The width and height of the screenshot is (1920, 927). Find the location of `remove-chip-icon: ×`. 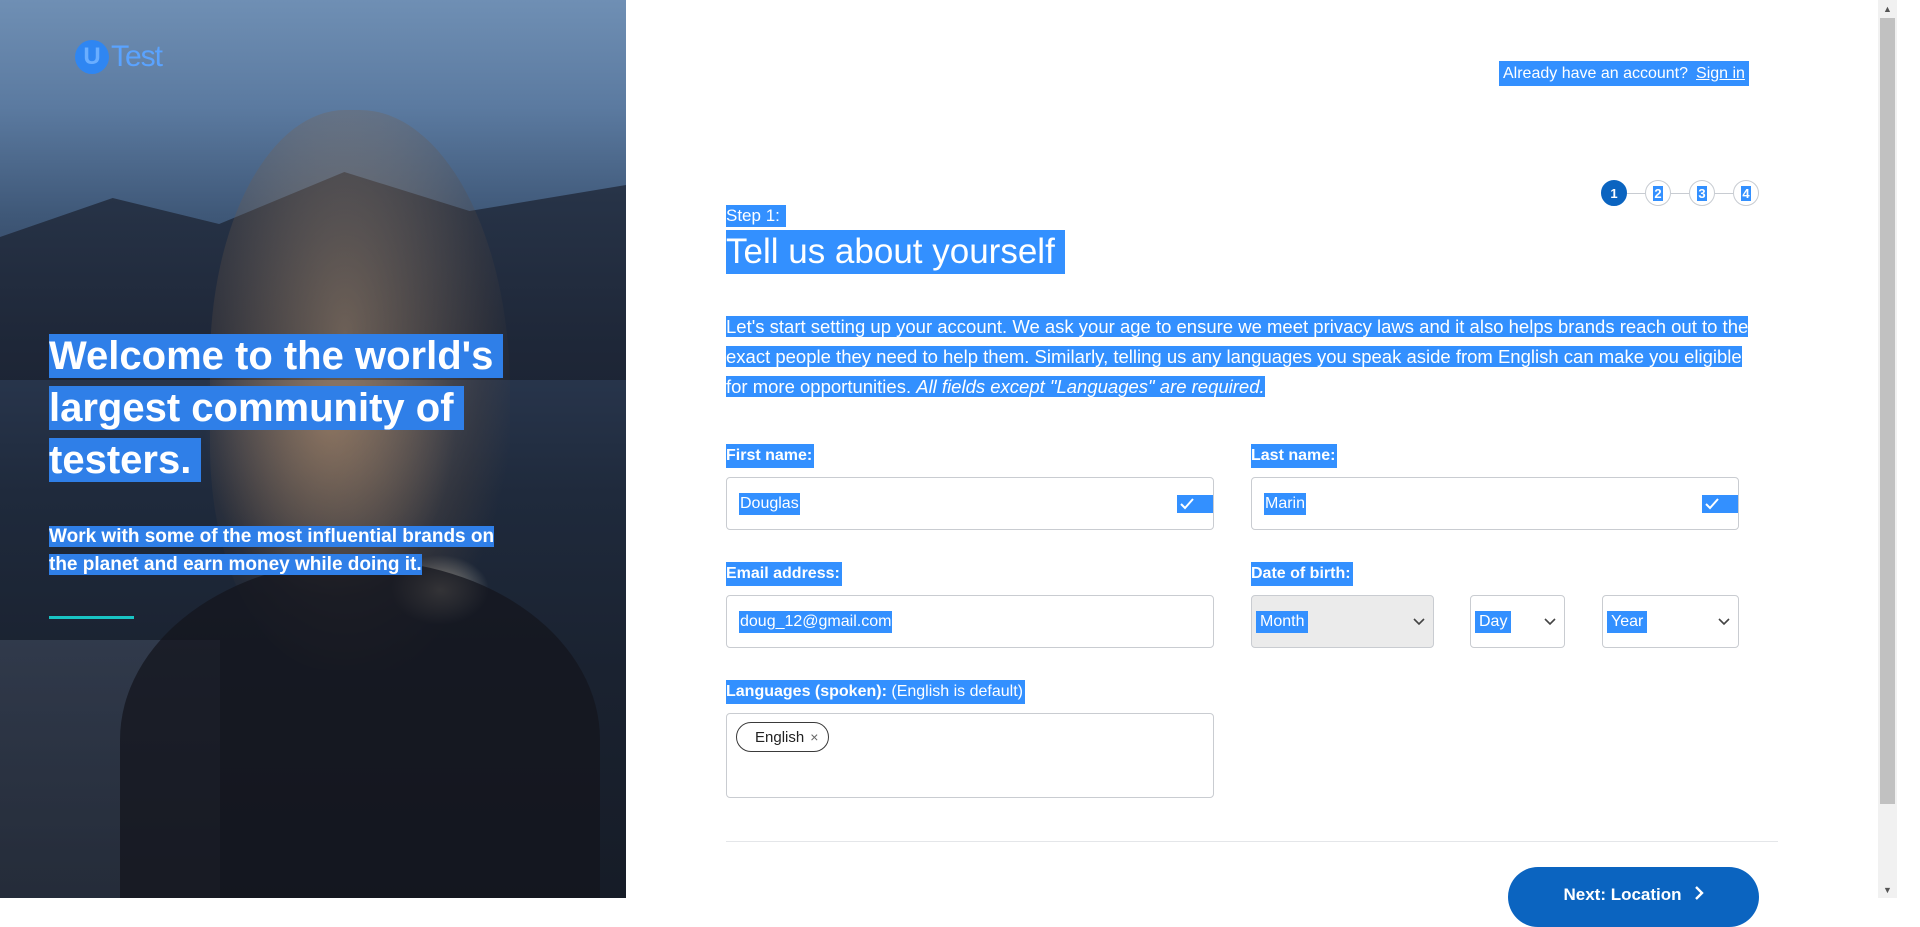

remove-chip-icon: × is located at coordinates (814, 737).